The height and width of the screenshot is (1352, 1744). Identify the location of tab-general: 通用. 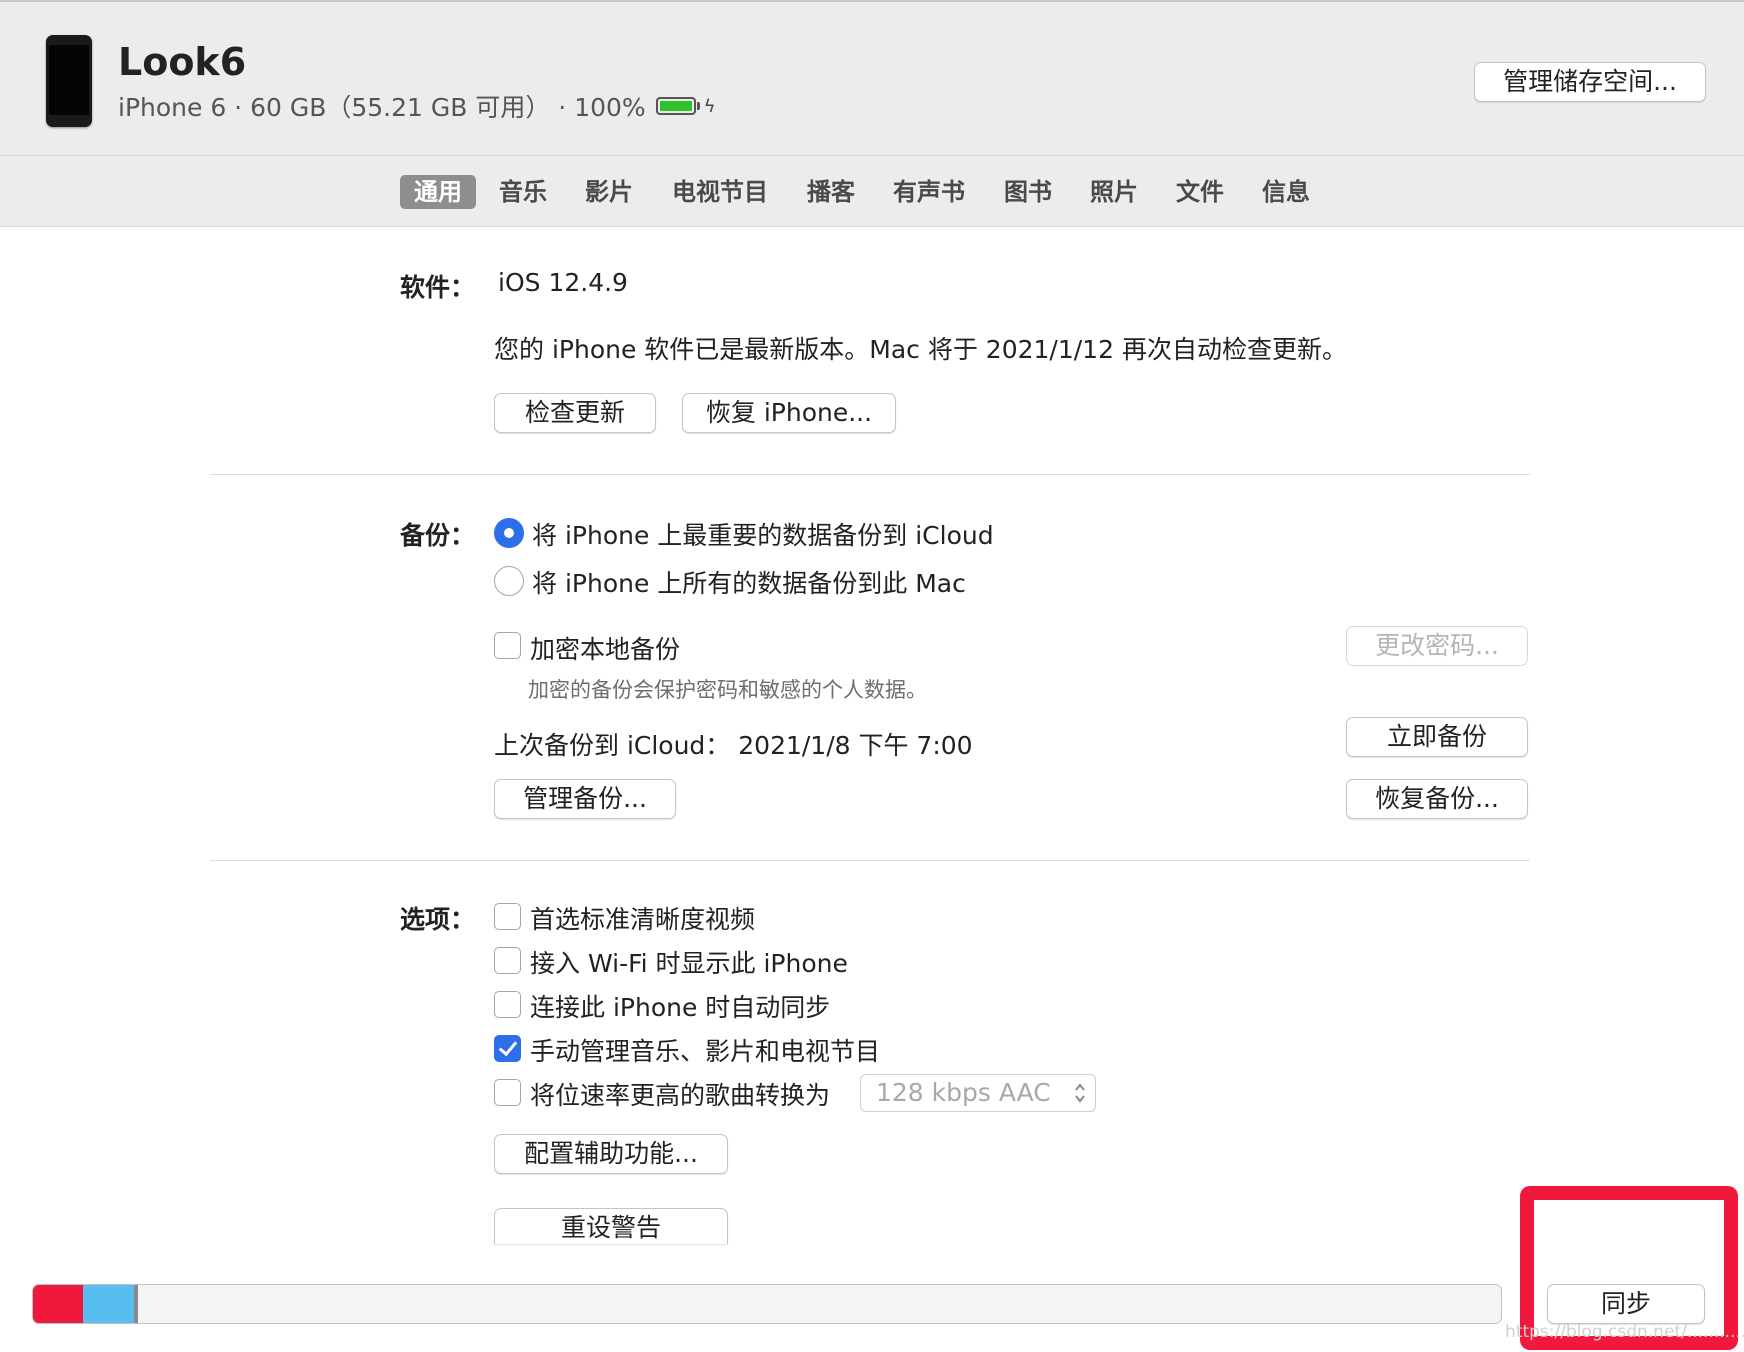
(438, 192).